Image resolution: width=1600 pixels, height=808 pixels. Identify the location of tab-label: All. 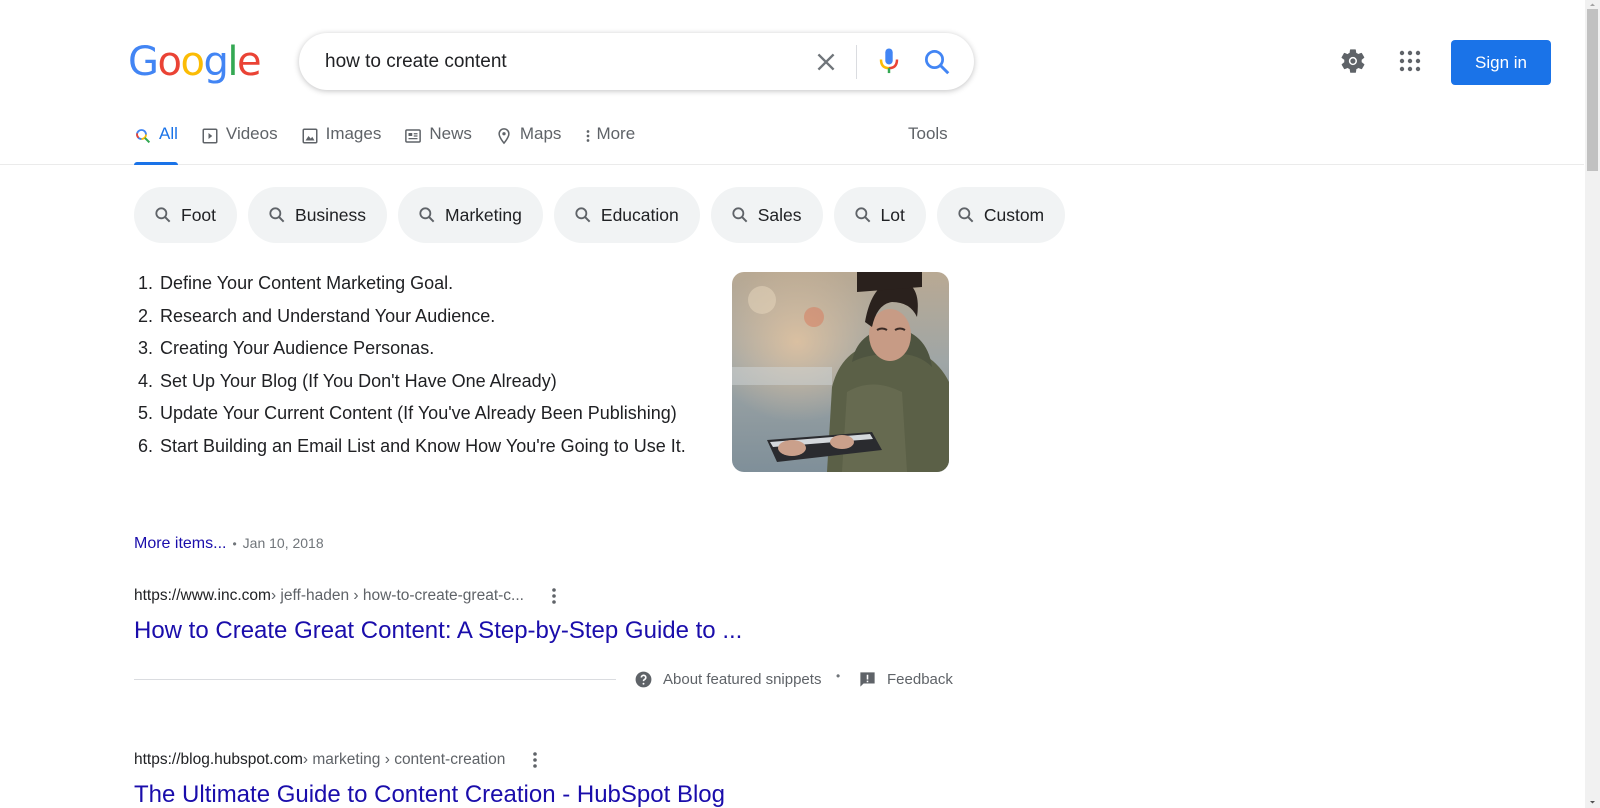
(168, 133).